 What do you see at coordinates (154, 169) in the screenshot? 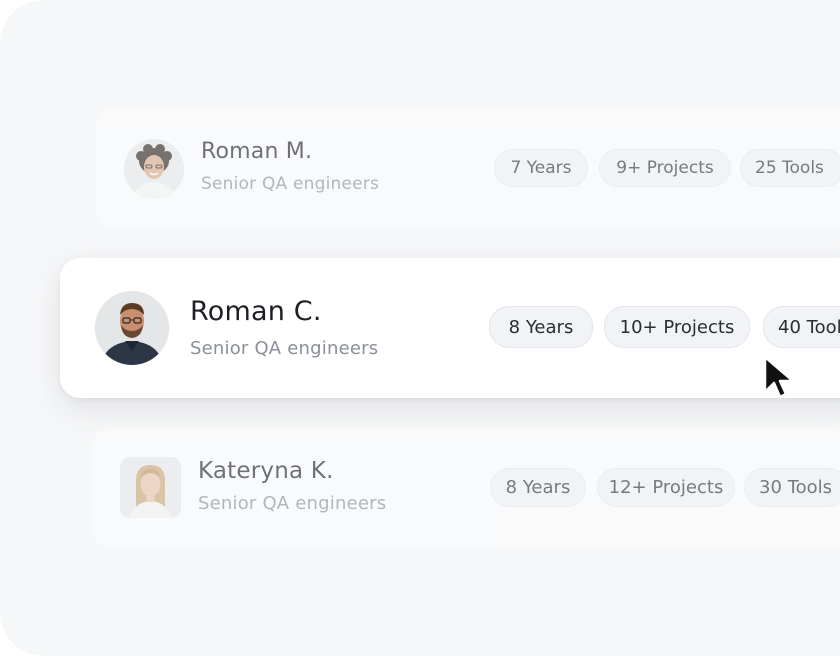
I see `curly-haired-man-avatar` at bounding box center [154, 169].